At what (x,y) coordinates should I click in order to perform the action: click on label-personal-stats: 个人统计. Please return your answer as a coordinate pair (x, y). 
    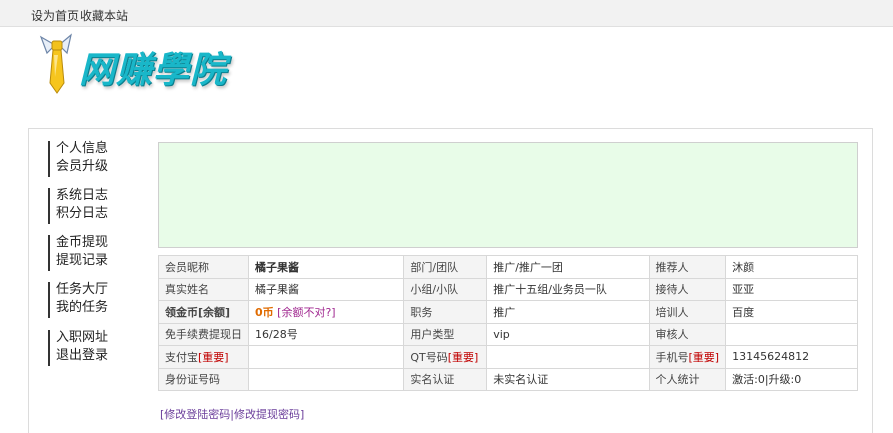
    Looking at the image, I should click on (687, 379).